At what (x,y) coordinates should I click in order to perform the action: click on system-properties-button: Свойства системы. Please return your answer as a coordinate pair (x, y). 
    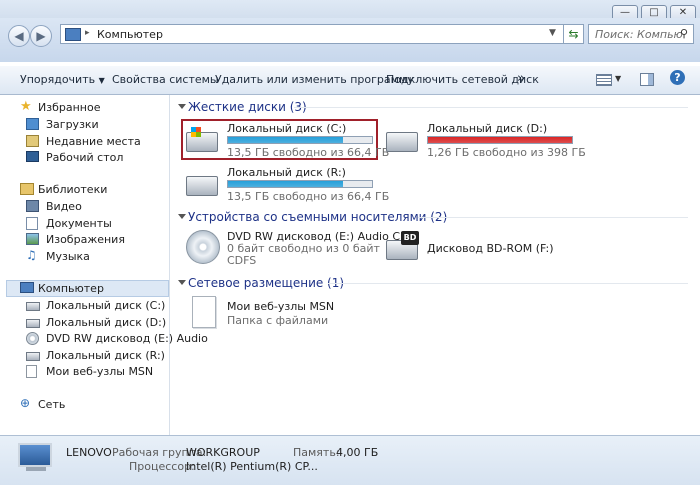
    Looking at the image, I should click on (165, 79).